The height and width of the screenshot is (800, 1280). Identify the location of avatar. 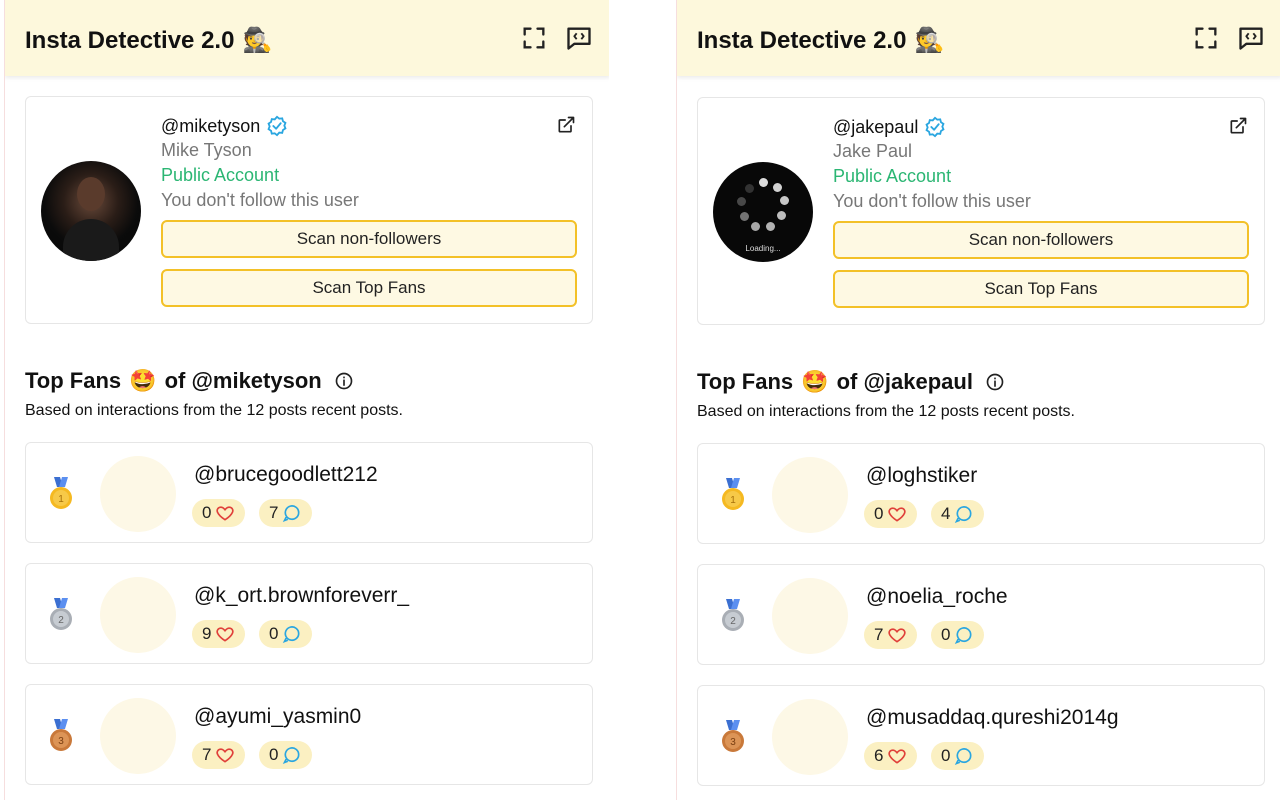
(91, 211).